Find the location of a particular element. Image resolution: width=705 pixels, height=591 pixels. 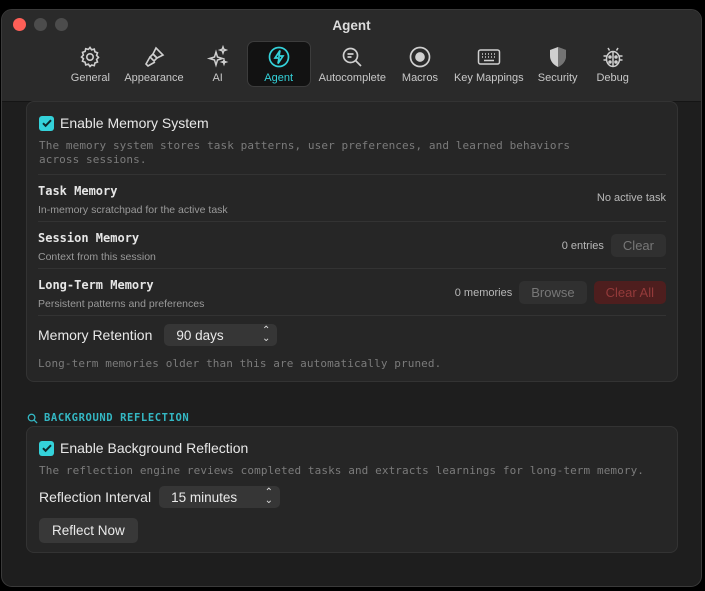

tab-label: General is located at coordinates (90, 78).